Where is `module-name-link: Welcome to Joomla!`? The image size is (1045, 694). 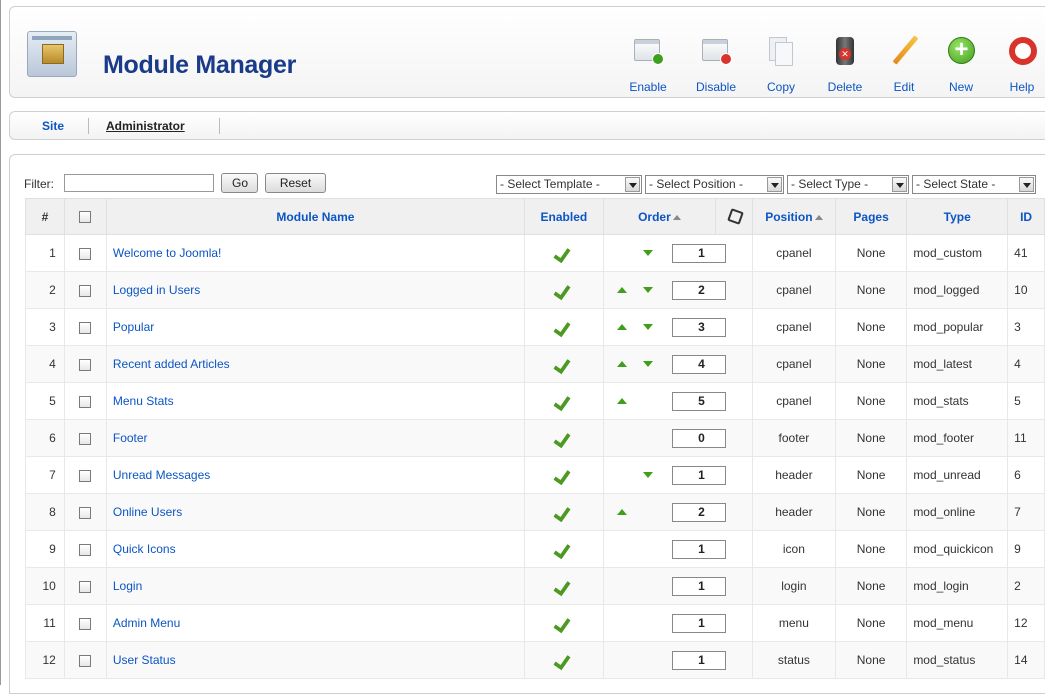
module-name-link: Welcome to Joomla! is located at coordinates (167, 253).